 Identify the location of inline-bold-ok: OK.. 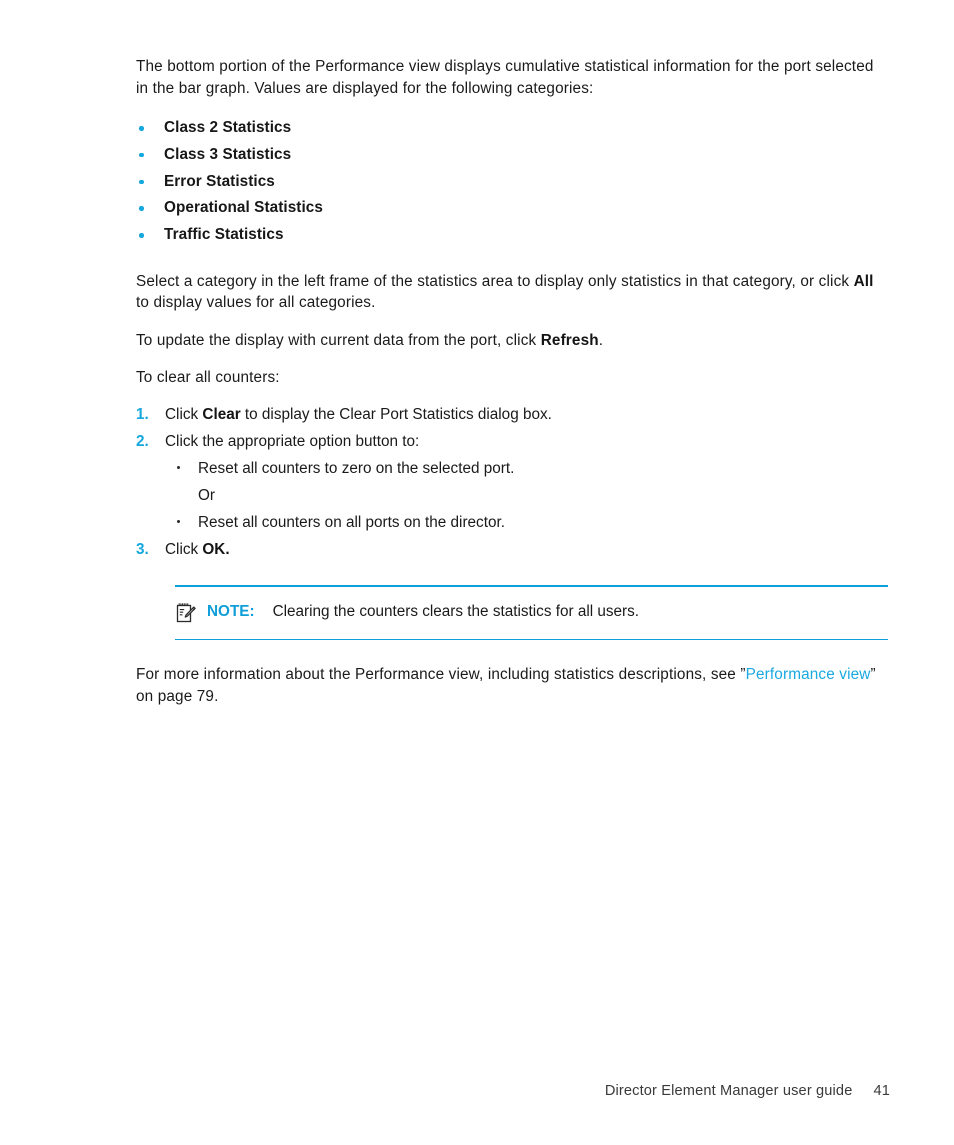
(216, 549).